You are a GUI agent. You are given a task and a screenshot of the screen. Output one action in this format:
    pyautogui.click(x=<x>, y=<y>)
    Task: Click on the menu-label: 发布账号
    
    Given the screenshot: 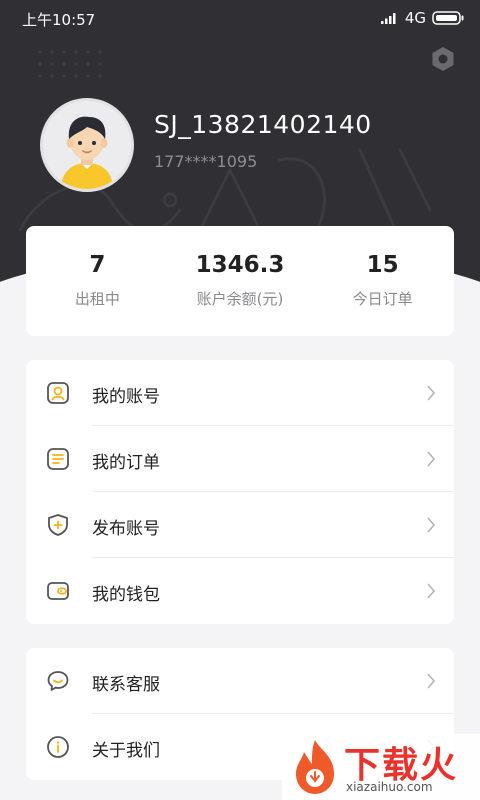 What is the action you would take?
    pyautogui.click(x=126, y=529)
    